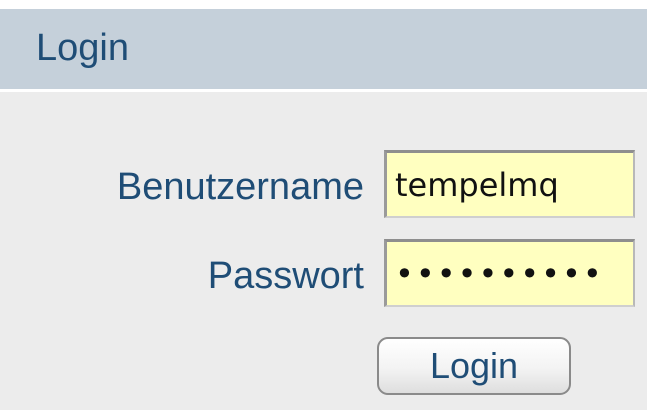 The image size is (647, 410). Describe the element at coordinates (240, 187) in the screenshot. I see `username-label: Benutzername` at that location.